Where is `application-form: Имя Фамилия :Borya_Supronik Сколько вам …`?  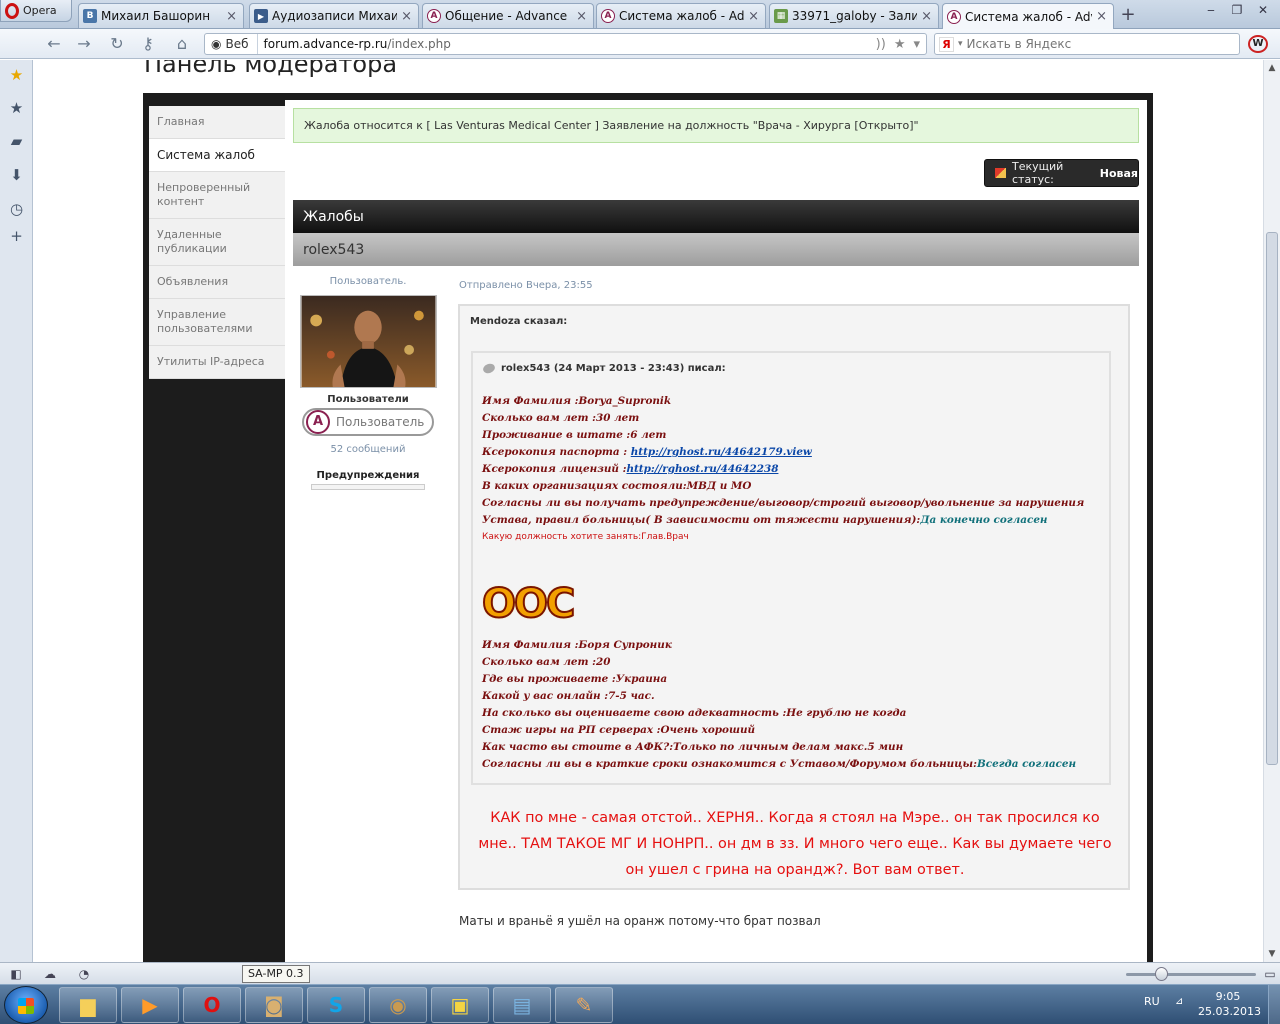
application-form: Имя Фамилия :Borya_Supronik Сколько вам … is located at coordinates (787, 469).